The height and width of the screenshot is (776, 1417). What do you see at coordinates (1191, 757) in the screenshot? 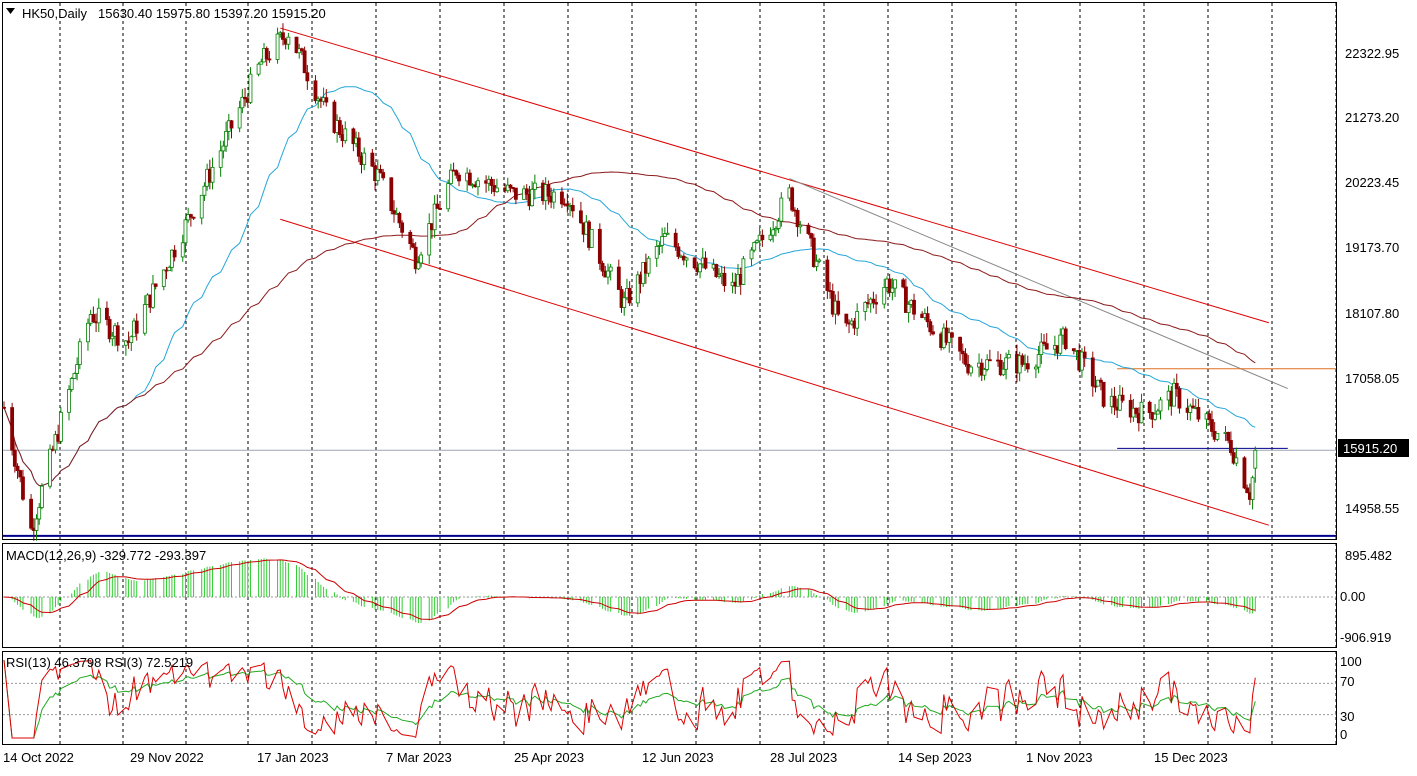
I see `time-axis-label: 15 Dec 2023` at bounding box center [1191, 757].